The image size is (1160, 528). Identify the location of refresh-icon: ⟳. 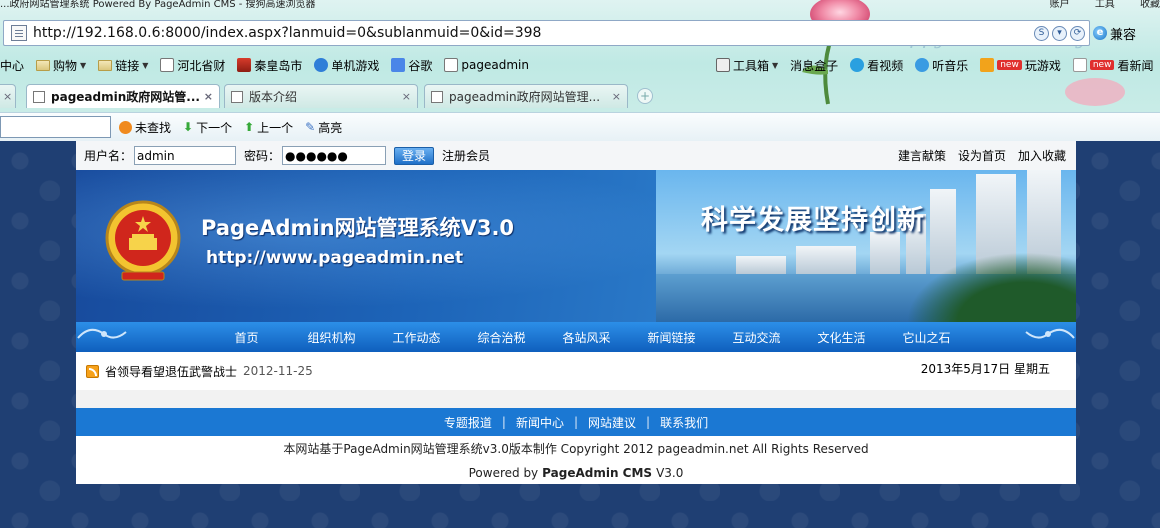
(1077, 33).